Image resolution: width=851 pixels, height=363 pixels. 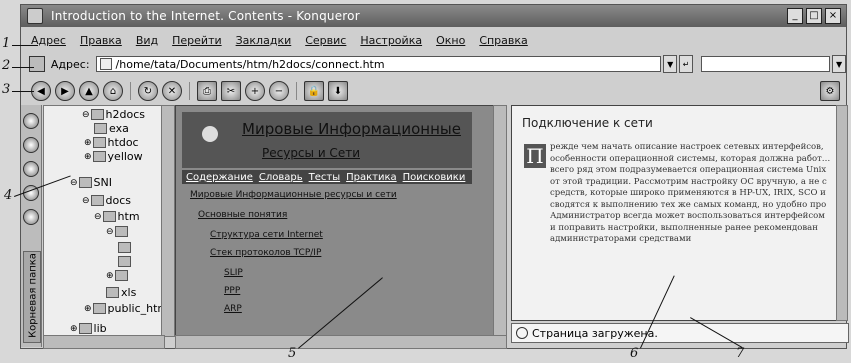 I want to click on tree-item: ⊕ lib, so click(x=88, y=328).